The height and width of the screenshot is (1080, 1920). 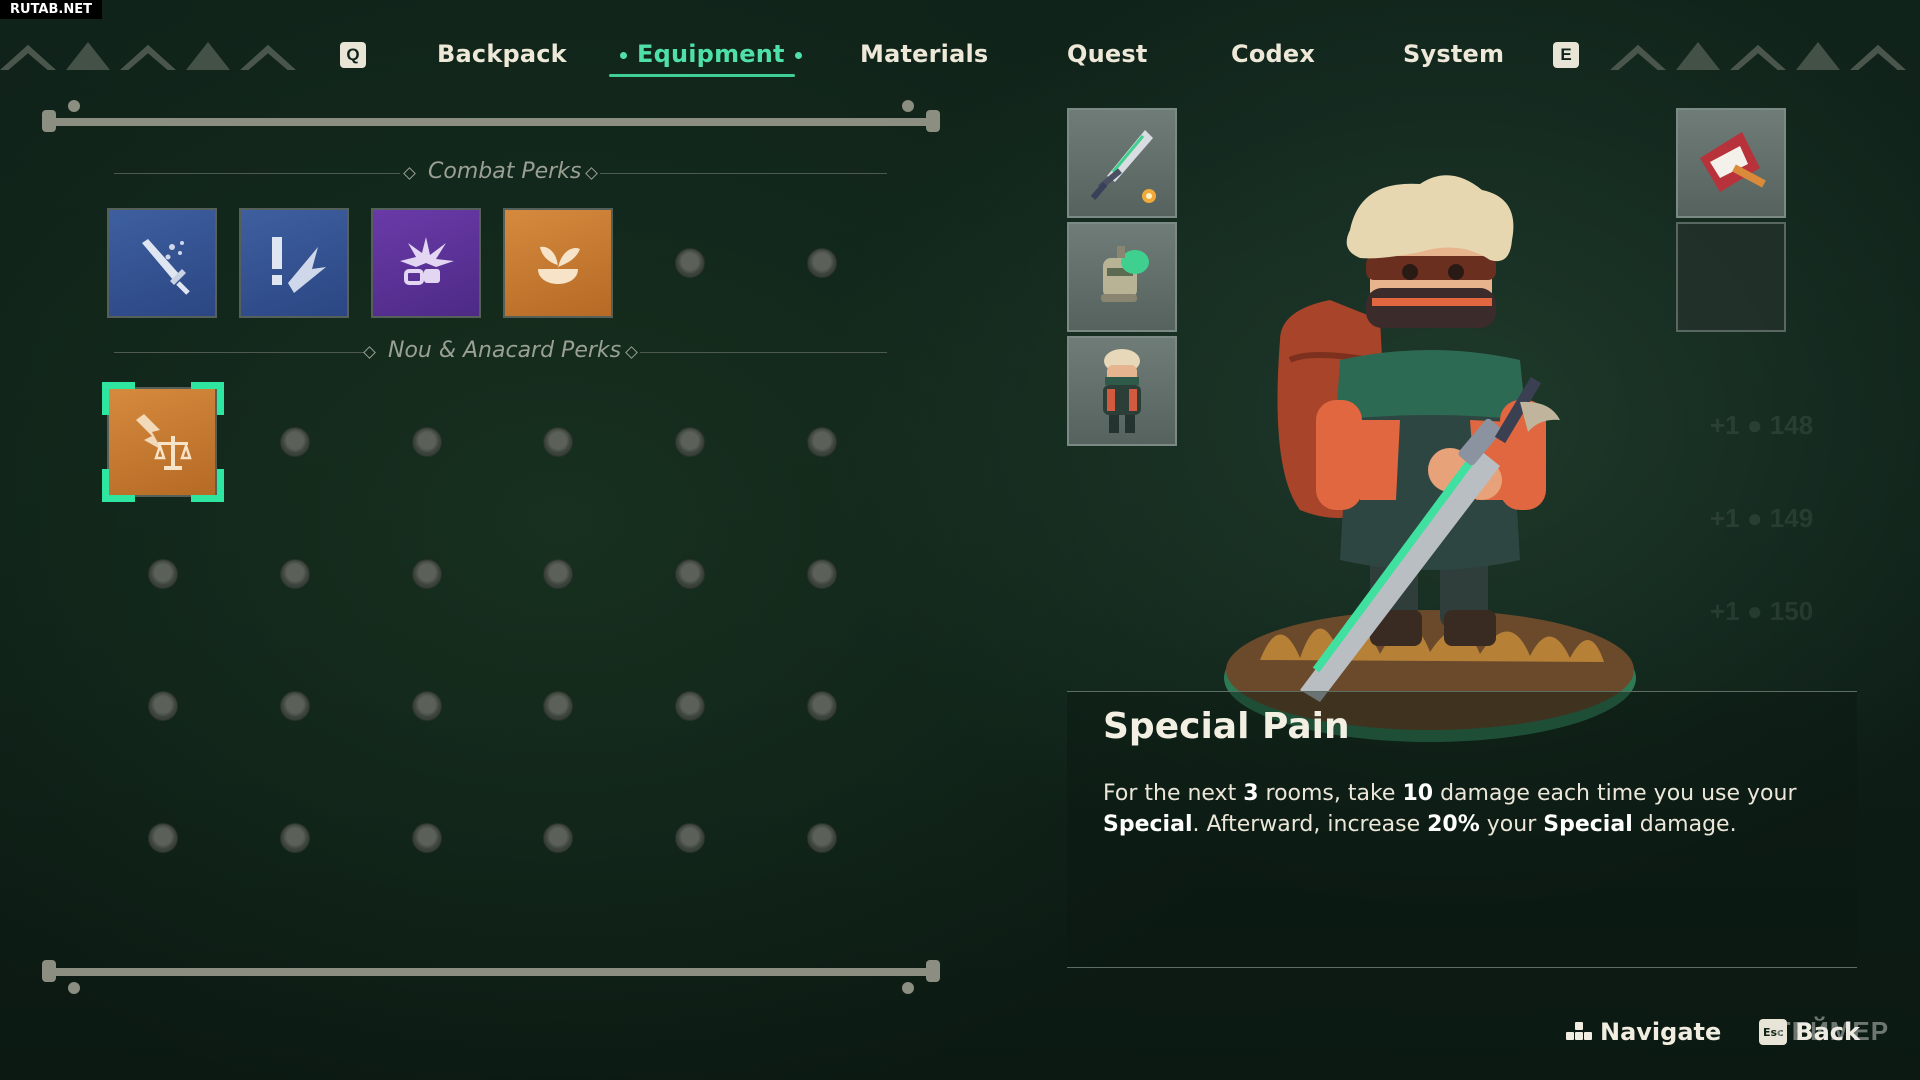 I want to click on desc-highlight: 10, so click(x=1418, y=793).